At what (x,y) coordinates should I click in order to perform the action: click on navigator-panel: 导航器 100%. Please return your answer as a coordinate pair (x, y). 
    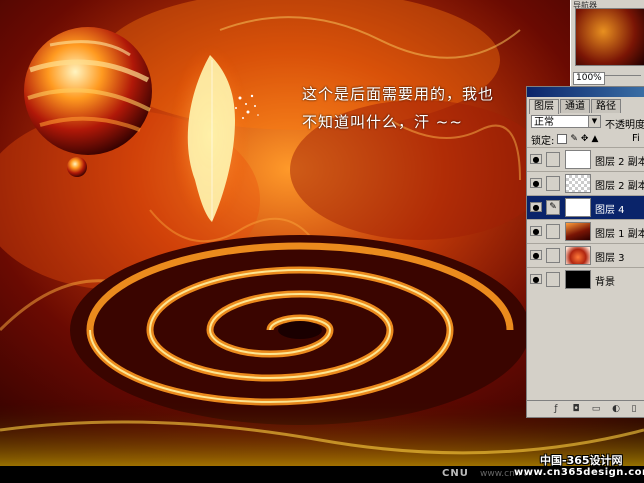
    Looking at the image, I should click on (607, 43).